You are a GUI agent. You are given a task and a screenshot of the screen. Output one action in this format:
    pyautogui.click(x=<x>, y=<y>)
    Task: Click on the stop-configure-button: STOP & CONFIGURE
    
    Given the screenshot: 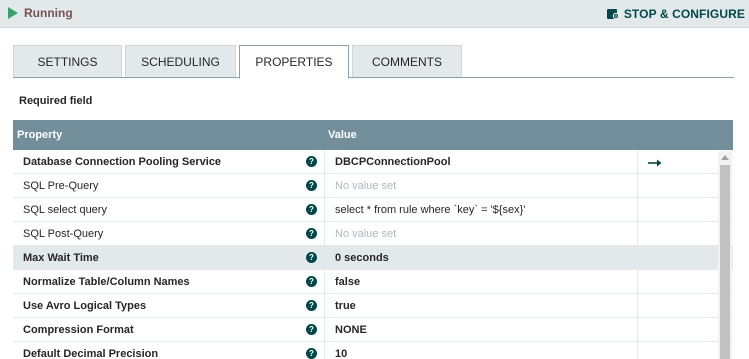 What is the action you would take?
    pyautogui.click(x=675, y=14)
    